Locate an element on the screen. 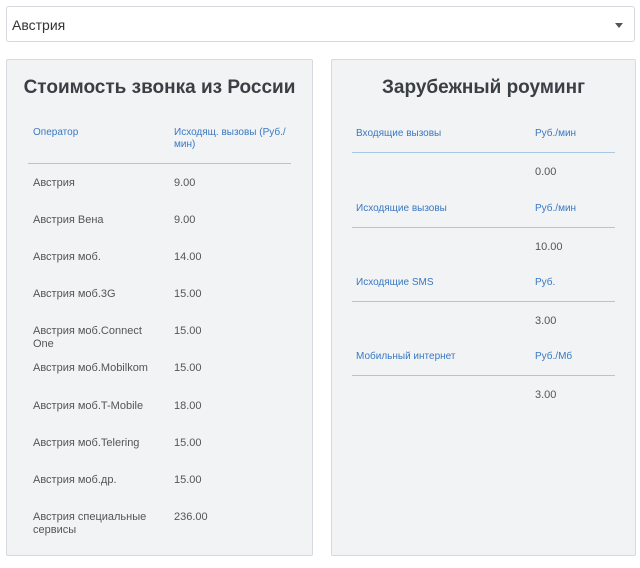 The image size is (640, 568). operator-cell: Австрия моб.Mobilkom is located at coordinates (90, 368).